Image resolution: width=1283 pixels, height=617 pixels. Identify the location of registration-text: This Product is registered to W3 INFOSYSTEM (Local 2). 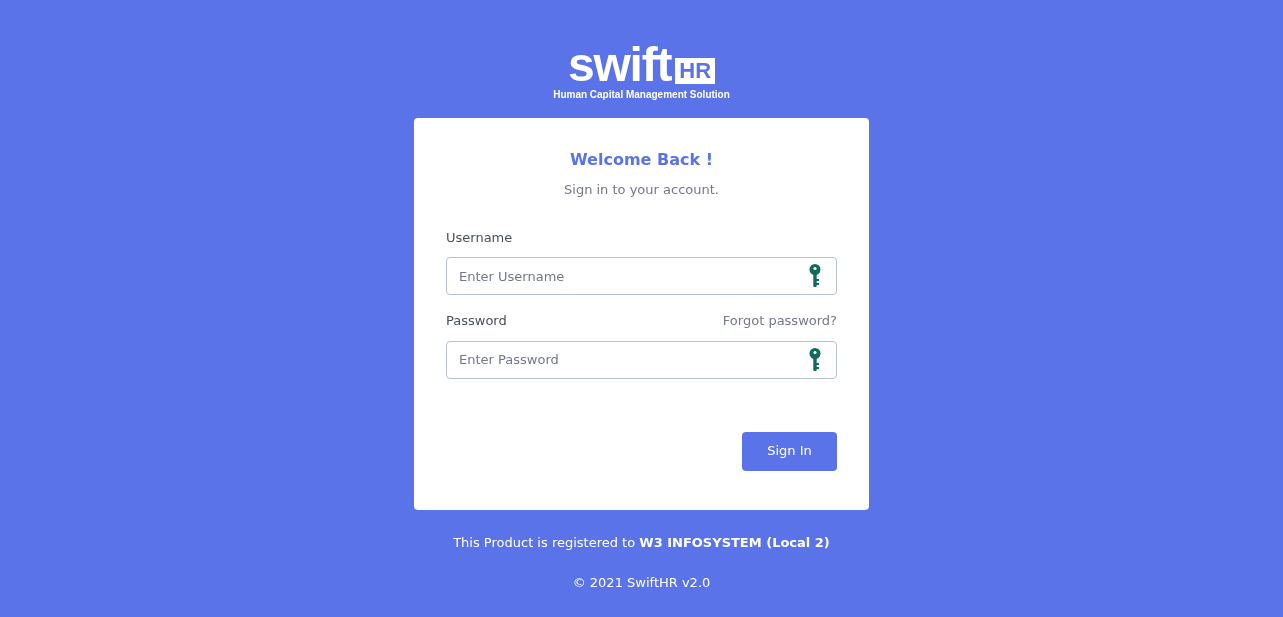
(641, 543).